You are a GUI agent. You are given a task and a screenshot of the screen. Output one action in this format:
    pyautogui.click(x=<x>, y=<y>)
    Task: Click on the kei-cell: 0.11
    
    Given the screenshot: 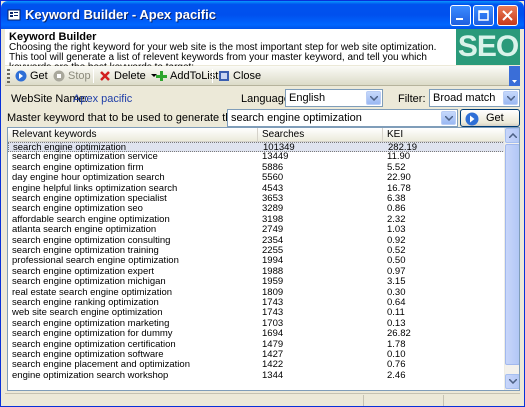 What is the action you would take?
    pyautogui.click(x=396, y=313)
    